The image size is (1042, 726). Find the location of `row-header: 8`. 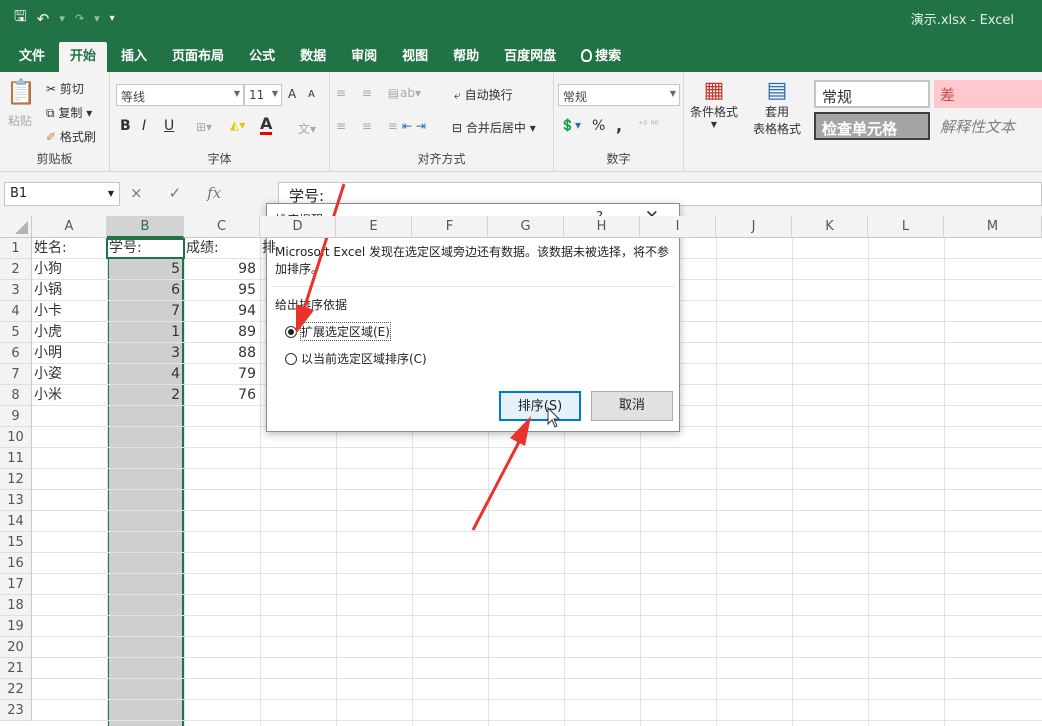

row-header: 8 is located at coordinates (16, 395).